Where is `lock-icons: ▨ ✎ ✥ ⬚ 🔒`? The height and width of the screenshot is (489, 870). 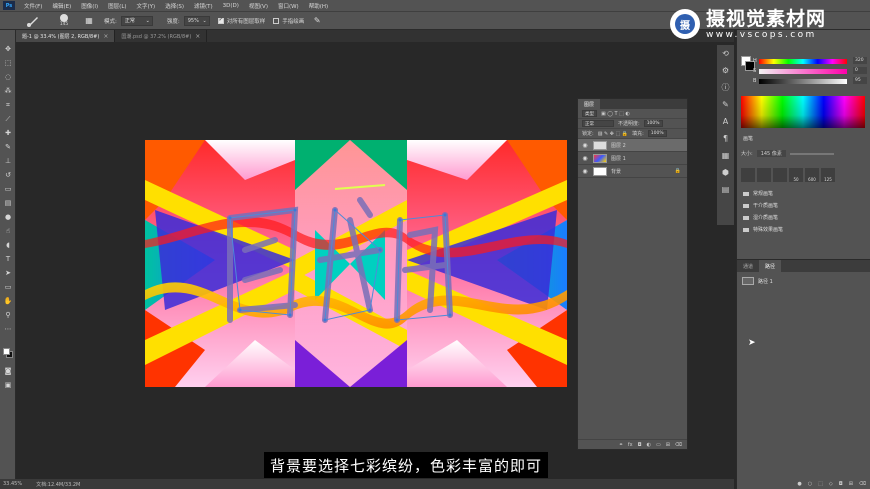 lock-icons: ▨ ✎ ✥ ⬚ 🔒 is located at coordinates (613, 134).